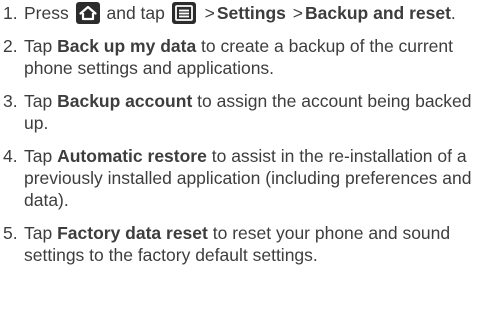  Describe the element at coordinates (10, 101) in the screenshot. I see `step-number: 3.` at that location.